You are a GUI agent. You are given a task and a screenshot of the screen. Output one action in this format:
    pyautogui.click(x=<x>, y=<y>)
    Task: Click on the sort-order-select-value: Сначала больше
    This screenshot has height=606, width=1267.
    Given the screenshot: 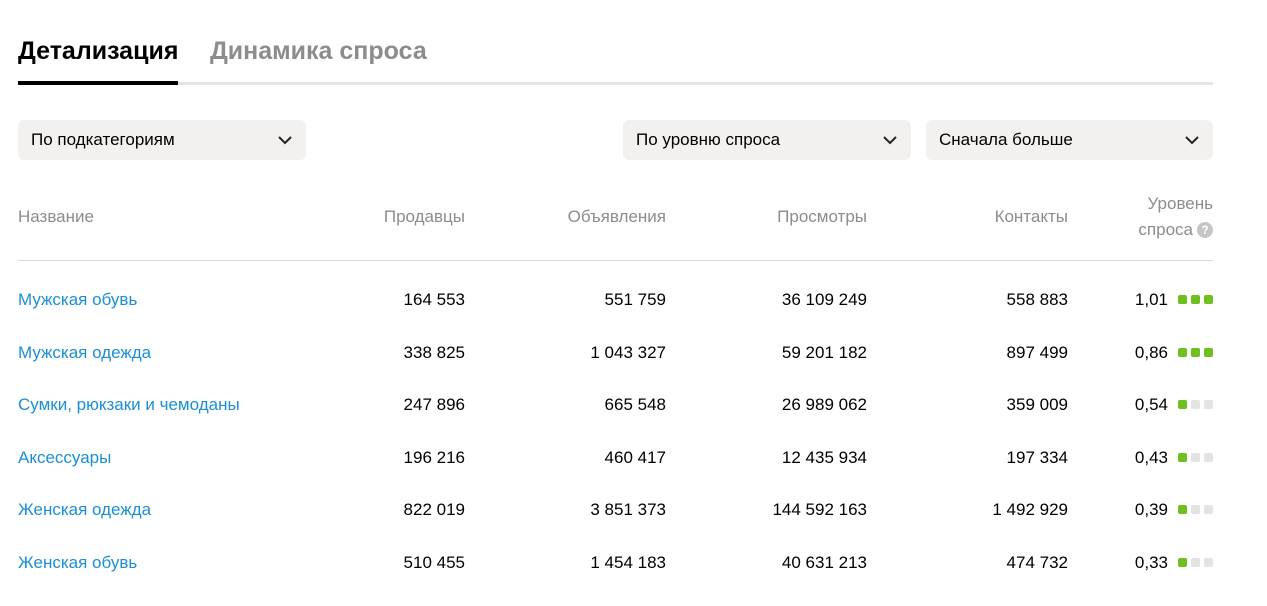 What is the action you would take?
    pyautogui.click(x=1006, y=139)
    